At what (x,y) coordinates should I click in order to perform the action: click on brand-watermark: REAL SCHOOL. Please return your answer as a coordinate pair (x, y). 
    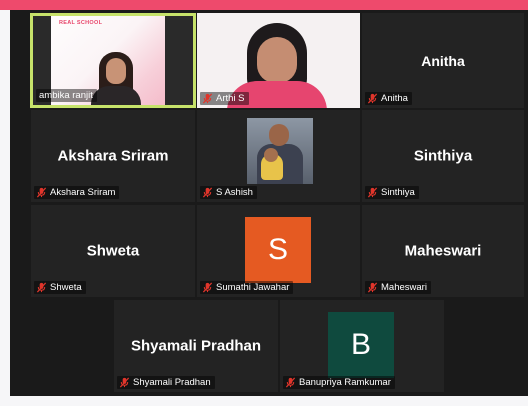
    Looking at the image, I should click on (81, 23).